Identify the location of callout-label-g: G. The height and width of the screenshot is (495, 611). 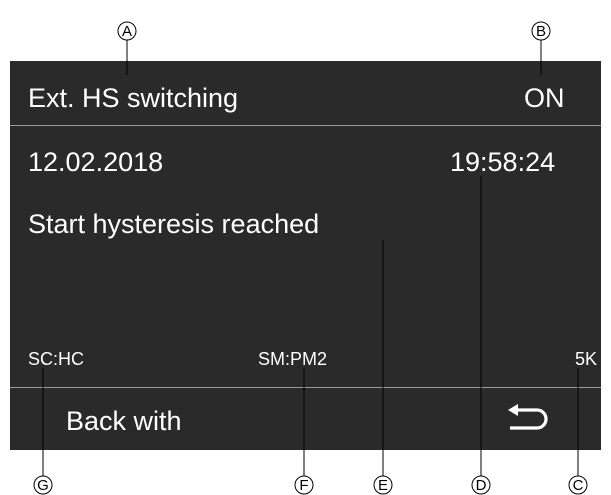
(43, 485).